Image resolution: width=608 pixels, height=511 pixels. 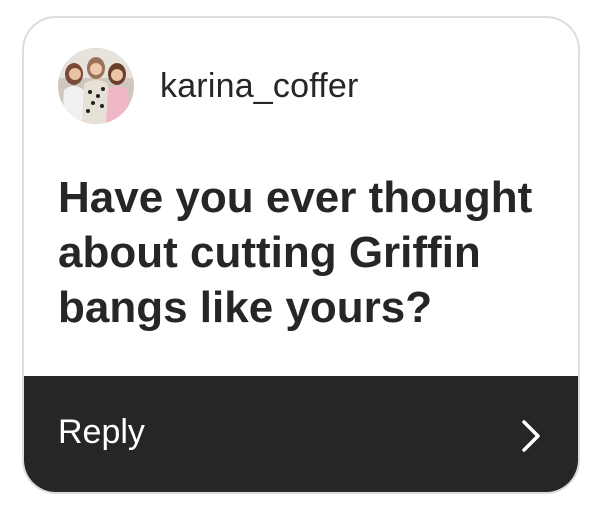 I want to click on reply-label: Reply, so click(x=101, y=432).